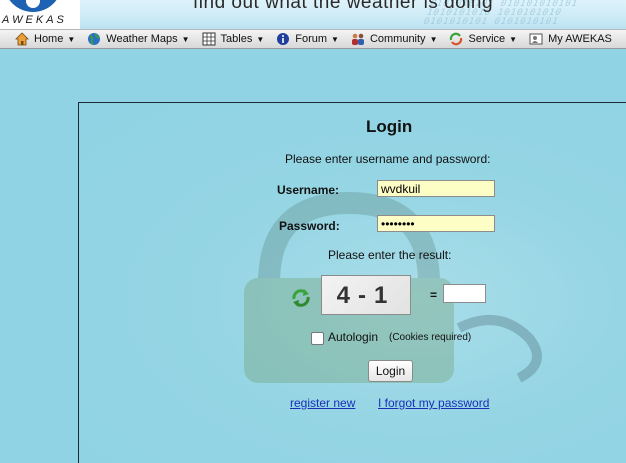  Describe the element at coordinates (49, 39) in the screenshot. I see `nav-item-label: Home` at that location.